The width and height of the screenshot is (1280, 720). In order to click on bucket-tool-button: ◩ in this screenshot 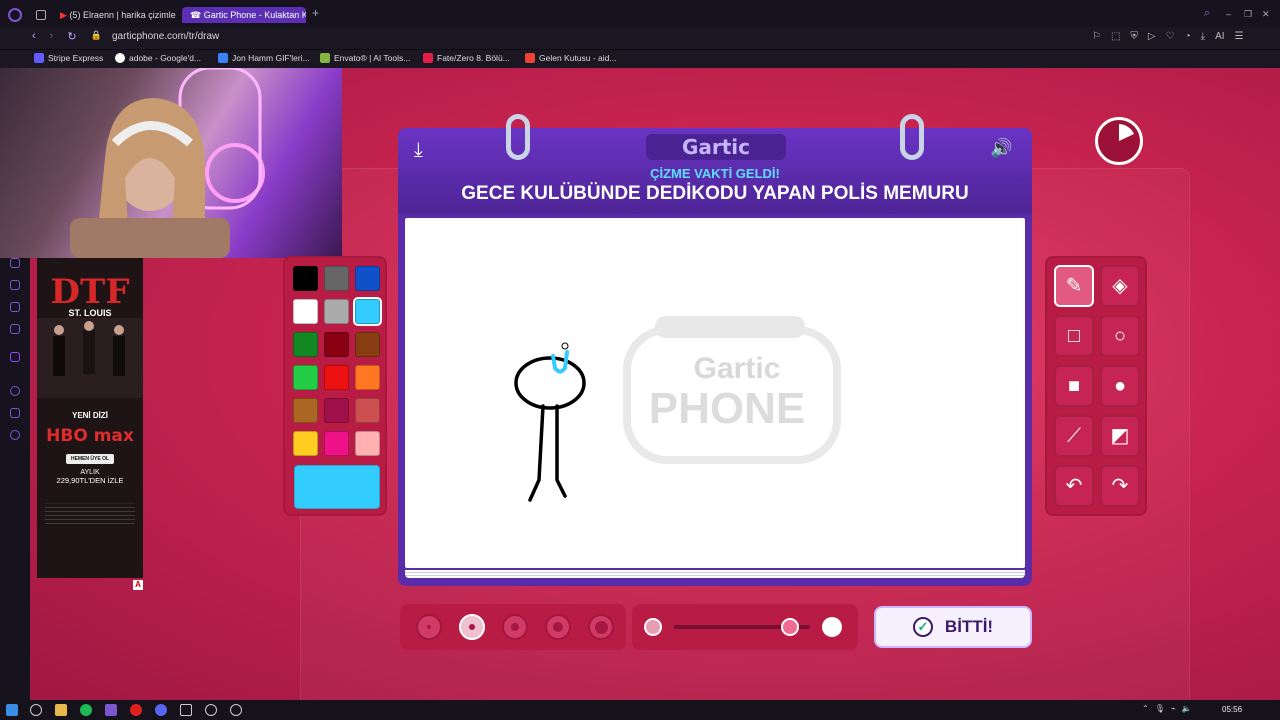, I will do `click(1120, 436)`.